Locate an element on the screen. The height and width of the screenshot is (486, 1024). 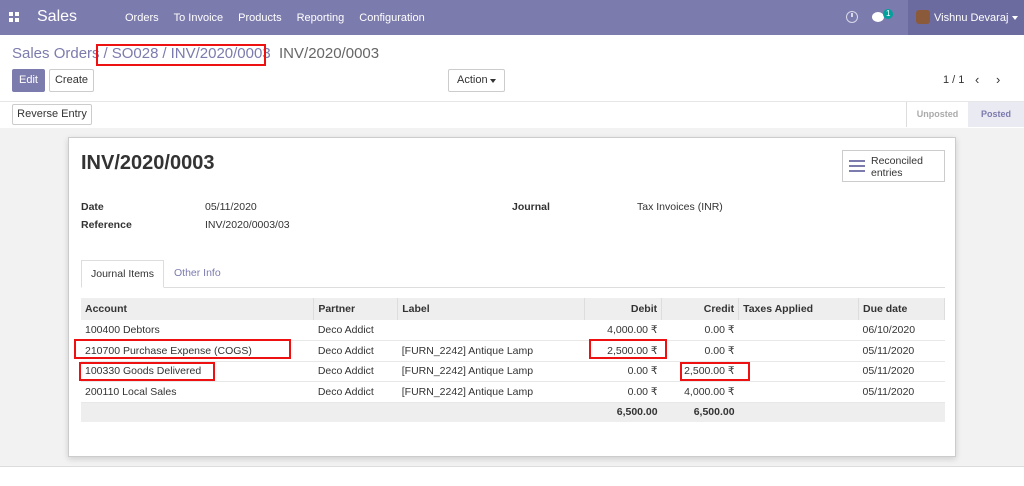
user-name: Vishnu Devaraj is located at coordinates (971, 18).